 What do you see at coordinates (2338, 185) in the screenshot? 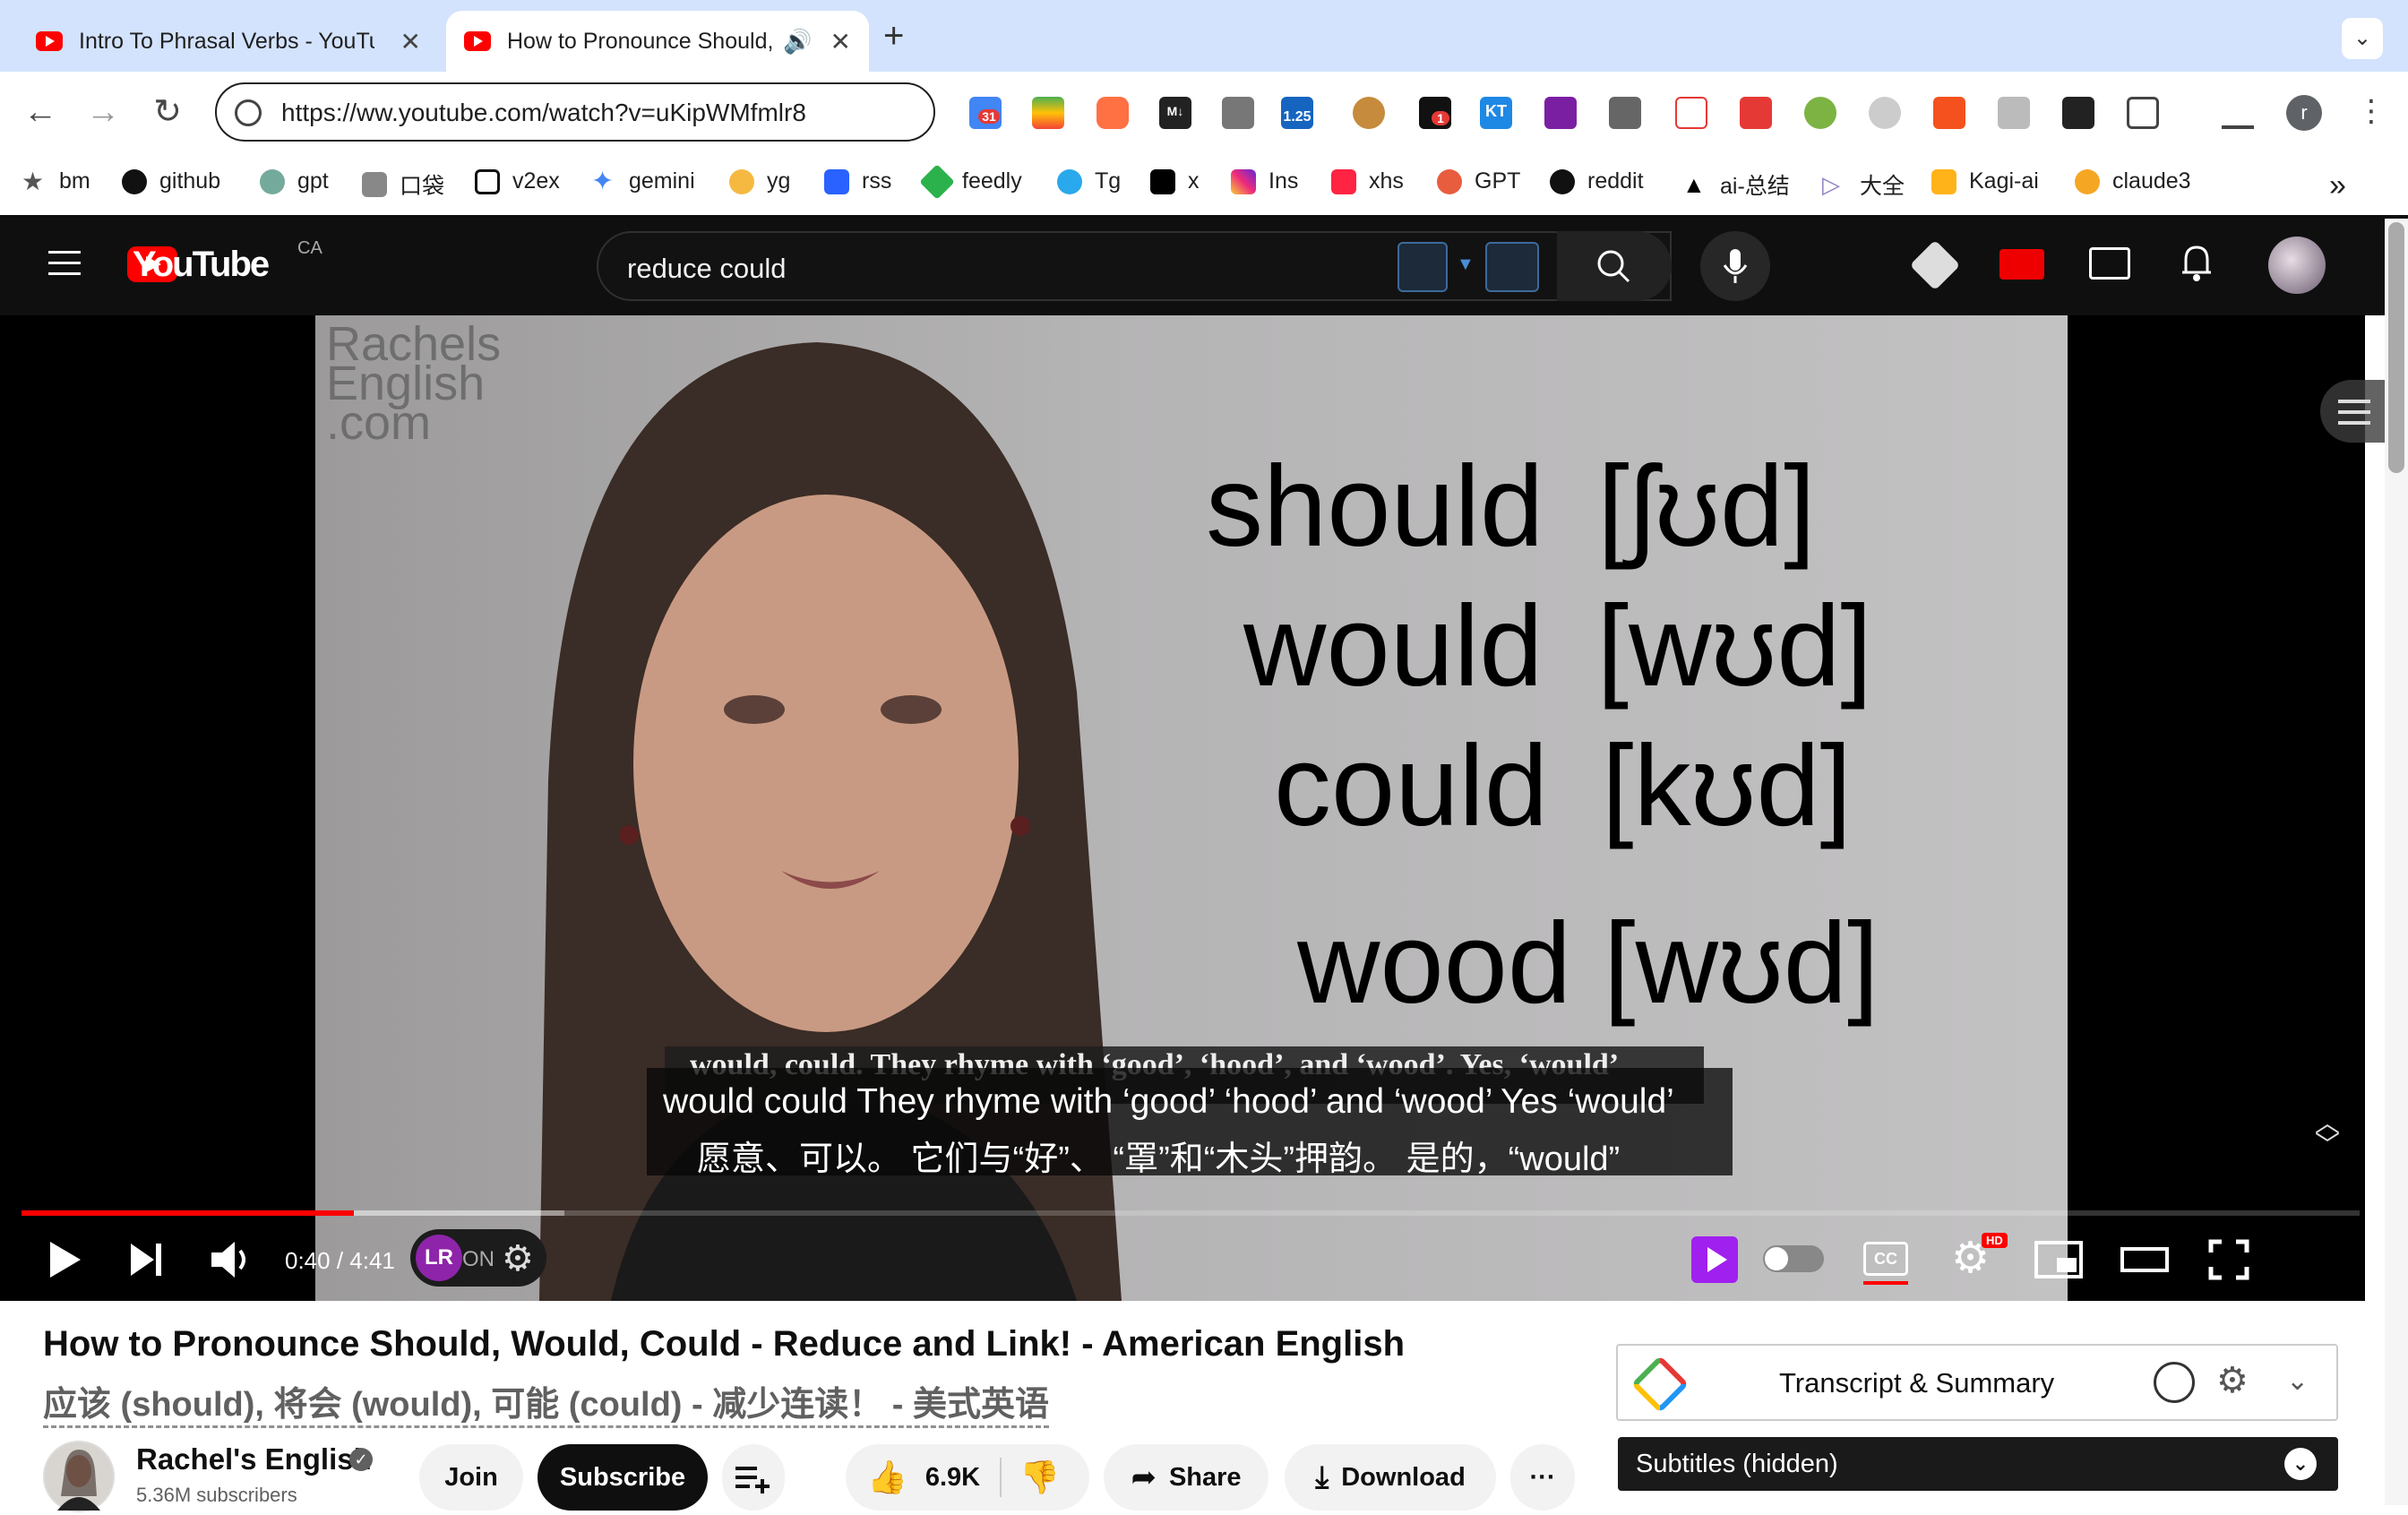
I see `bookmarks-overflow-button: »` at bounding box center [2338, 185].